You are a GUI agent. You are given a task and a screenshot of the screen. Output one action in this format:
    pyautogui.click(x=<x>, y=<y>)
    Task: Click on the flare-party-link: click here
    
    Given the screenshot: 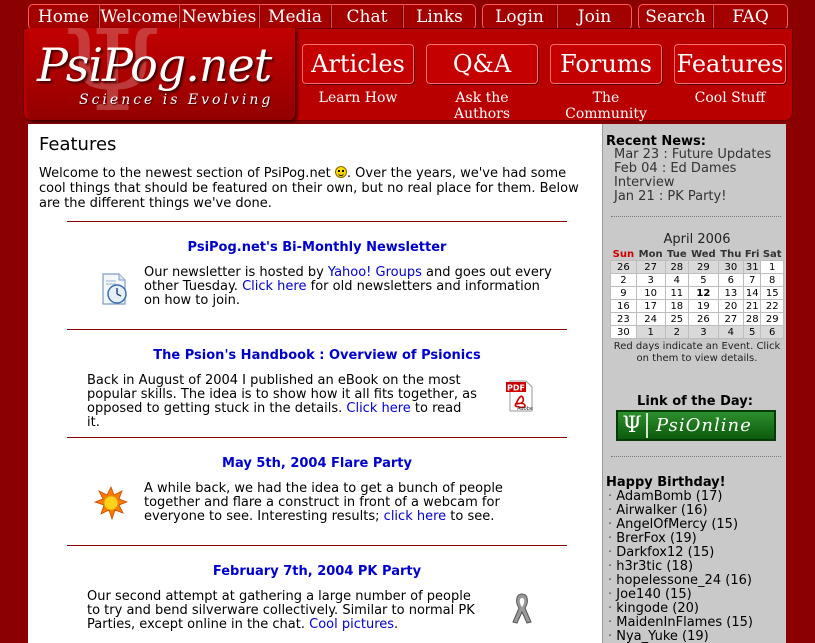 What is the action you would take?
    pyautogui.click(x=415, y=516)
    